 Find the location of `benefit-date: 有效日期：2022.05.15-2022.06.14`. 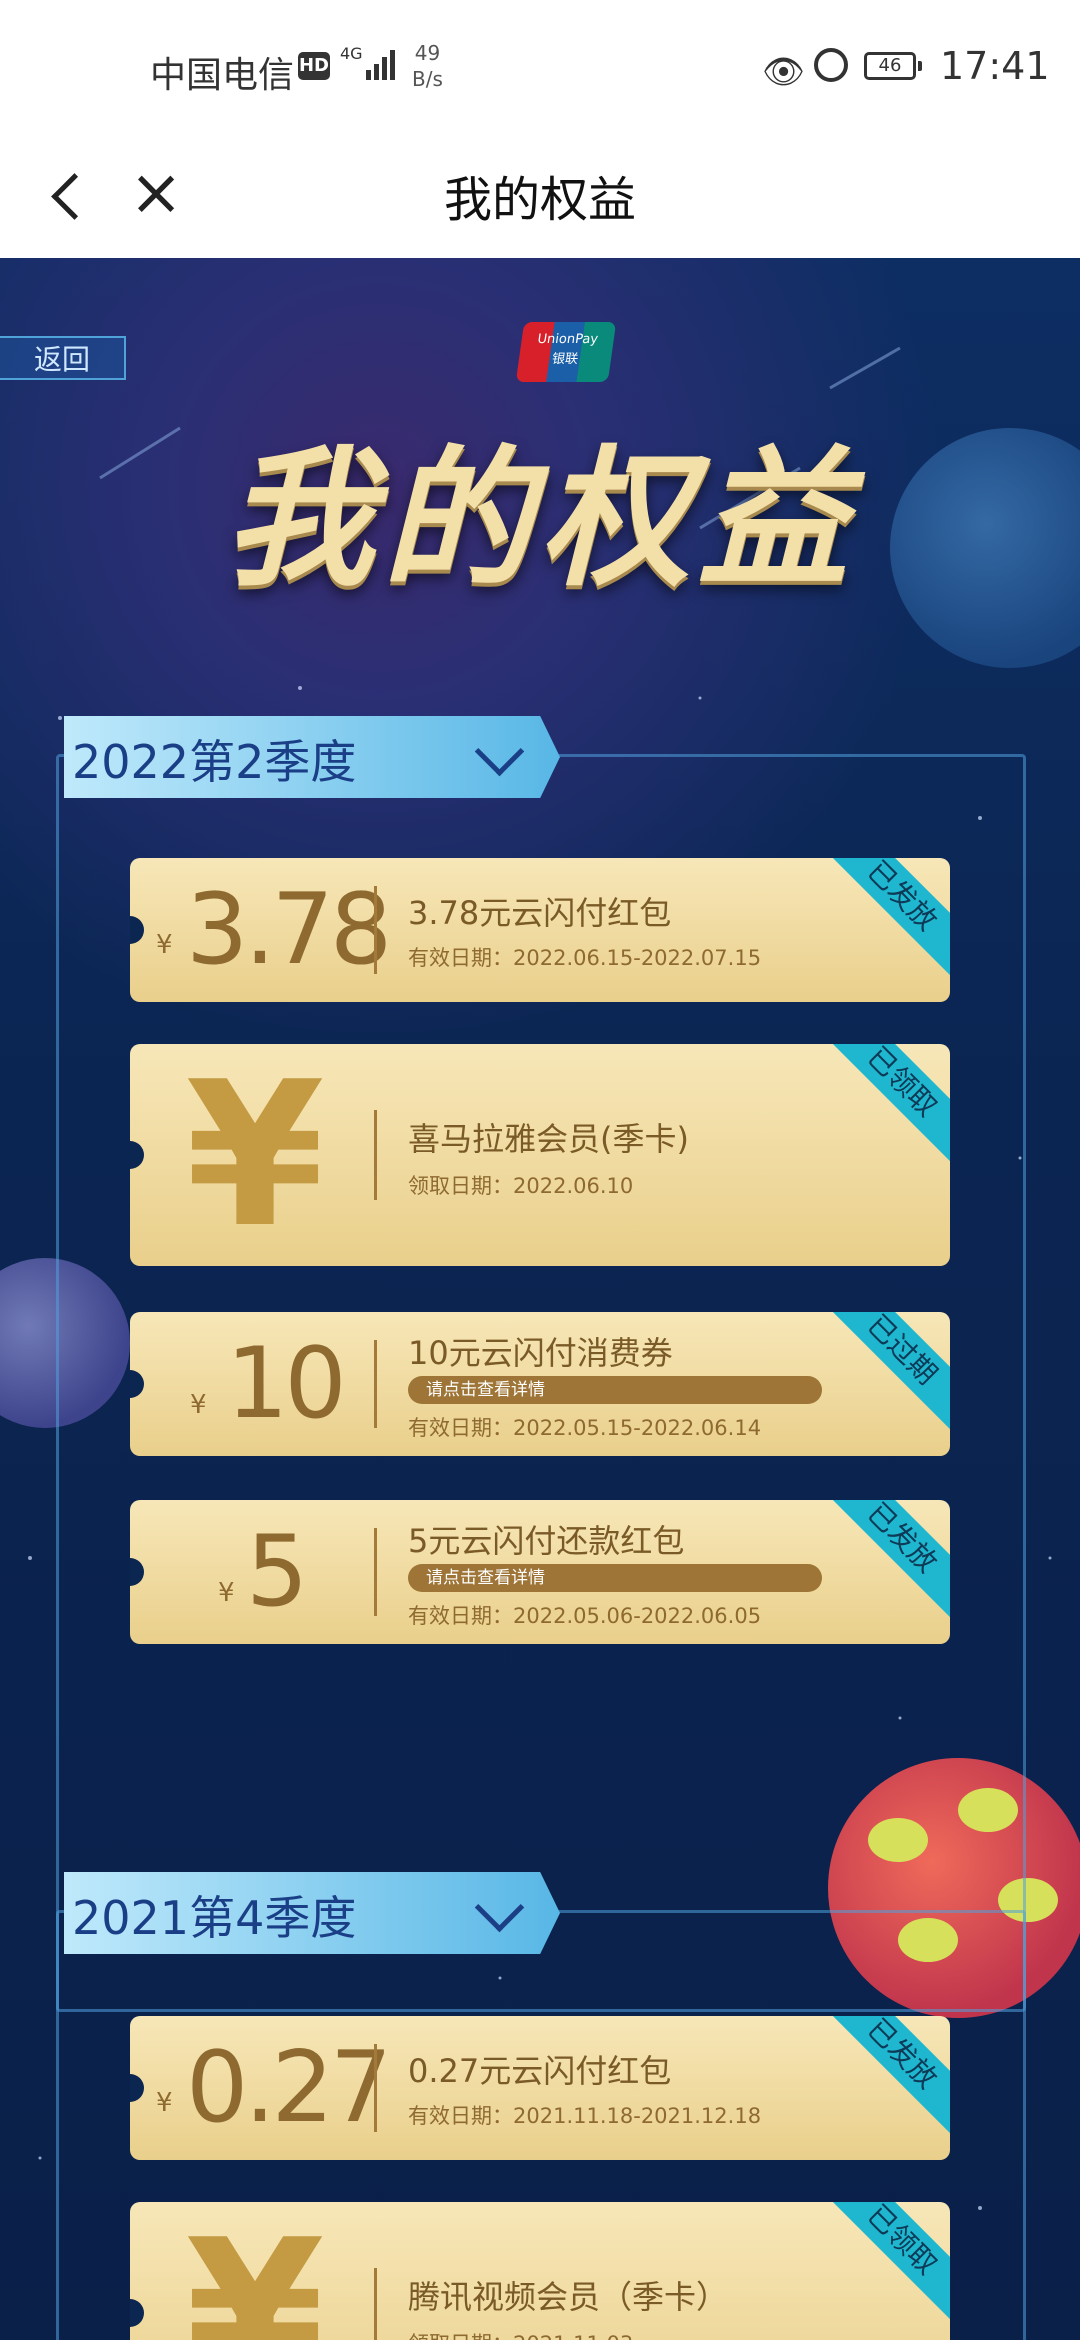

benefit-date: 有效日期：2022.05.15-2022.06.14 is located at coordinates (585, 1428).